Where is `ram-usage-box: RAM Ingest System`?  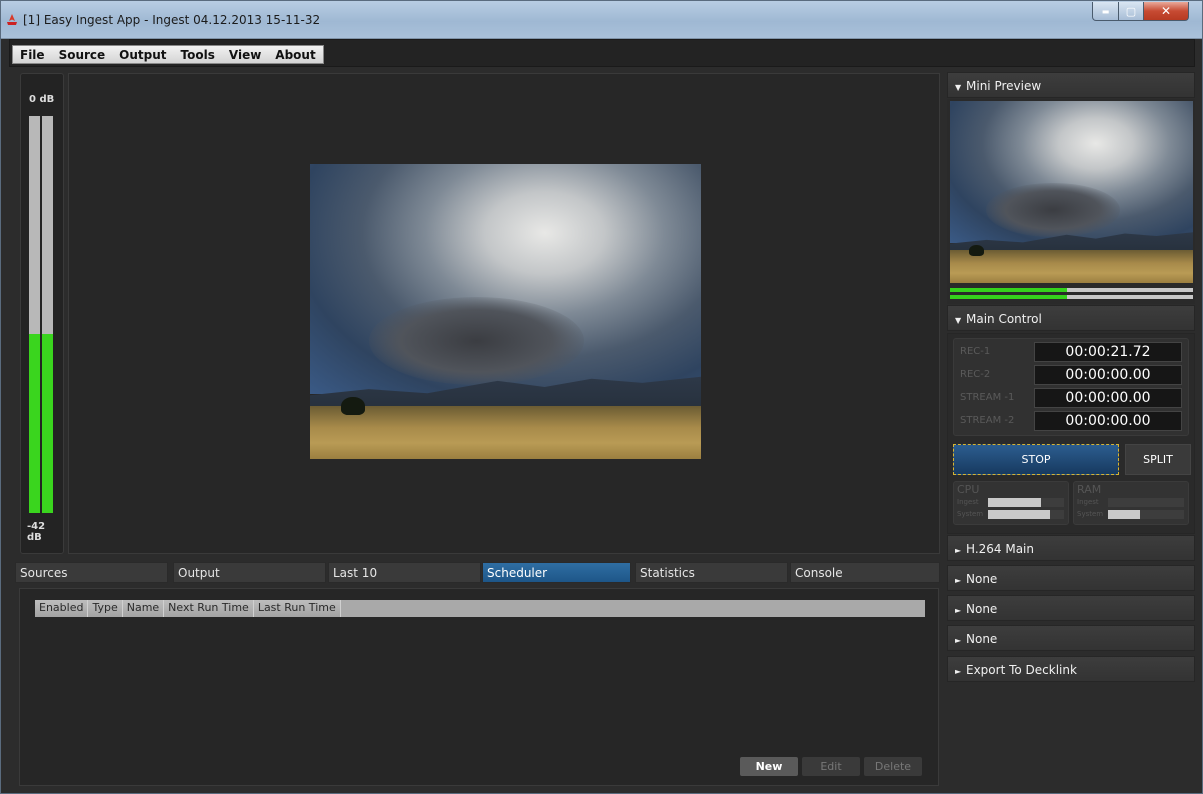
ram-usage-box: RAM Ingest System is located at coordinates (1131, 503).